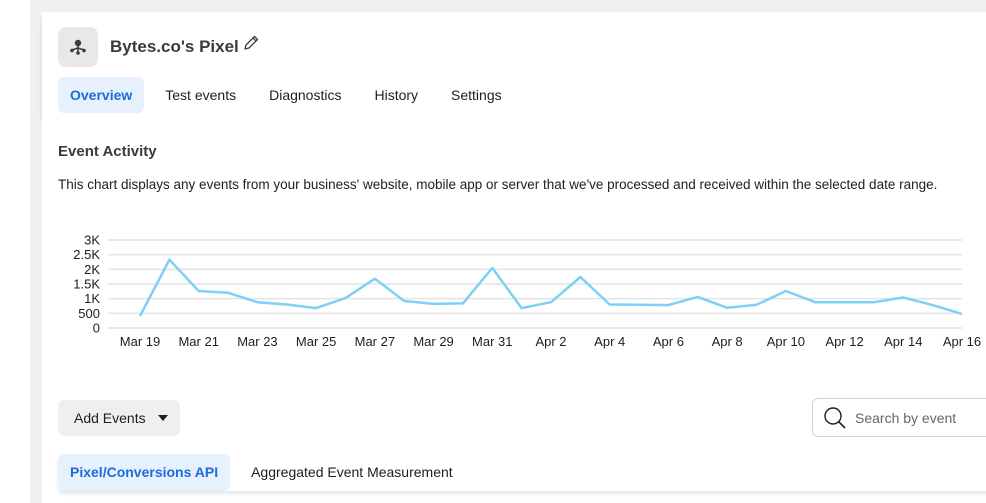 This screenshot has height=503, width=986. What do you see at coordinates (609, 341) in the screenshot?
I see `x-tick-label: Apr 4` at bounding box center [609, 341].